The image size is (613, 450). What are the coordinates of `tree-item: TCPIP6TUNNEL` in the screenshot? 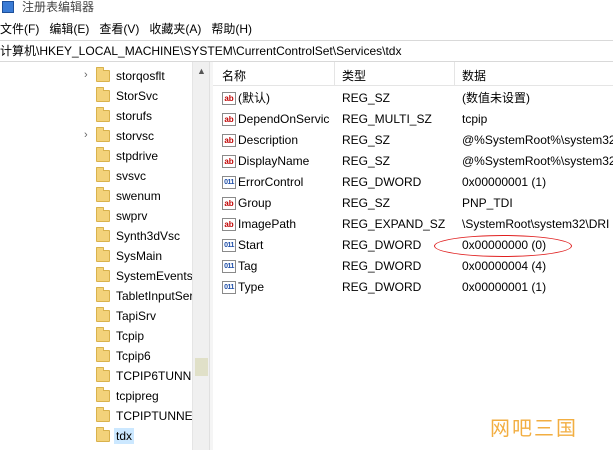 It's located at (103, 376).